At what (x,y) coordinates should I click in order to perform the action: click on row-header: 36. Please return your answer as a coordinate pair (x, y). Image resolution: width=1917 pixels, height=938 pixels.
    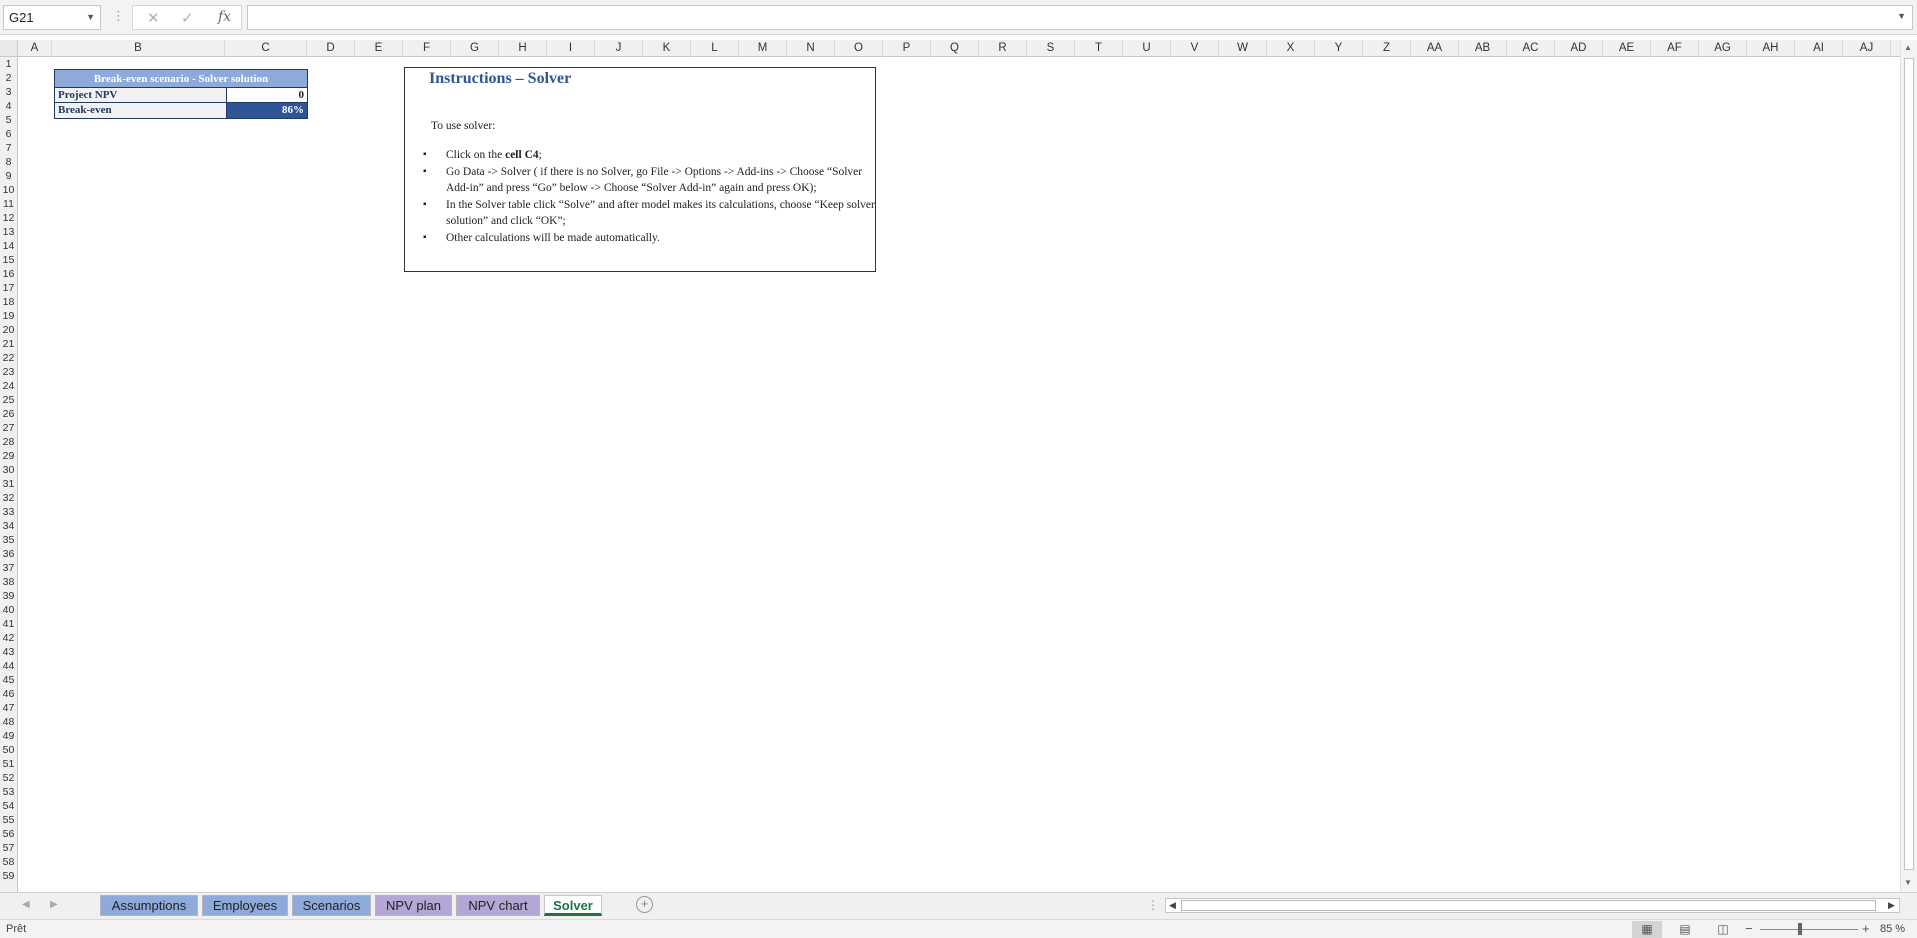
    Looking at the image, I should click on (8, 554).